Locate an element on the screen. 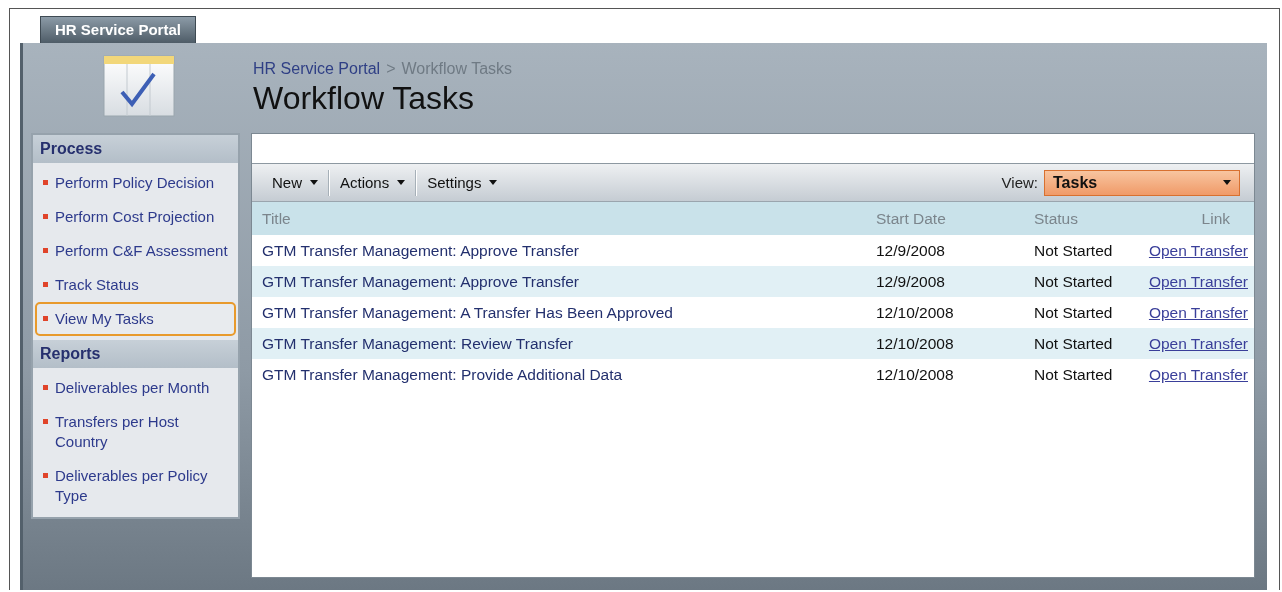 The width and height of the screenshot is (1282, 592). sidebar-item: Deliverables per Month is located at coordinates (135, 388).